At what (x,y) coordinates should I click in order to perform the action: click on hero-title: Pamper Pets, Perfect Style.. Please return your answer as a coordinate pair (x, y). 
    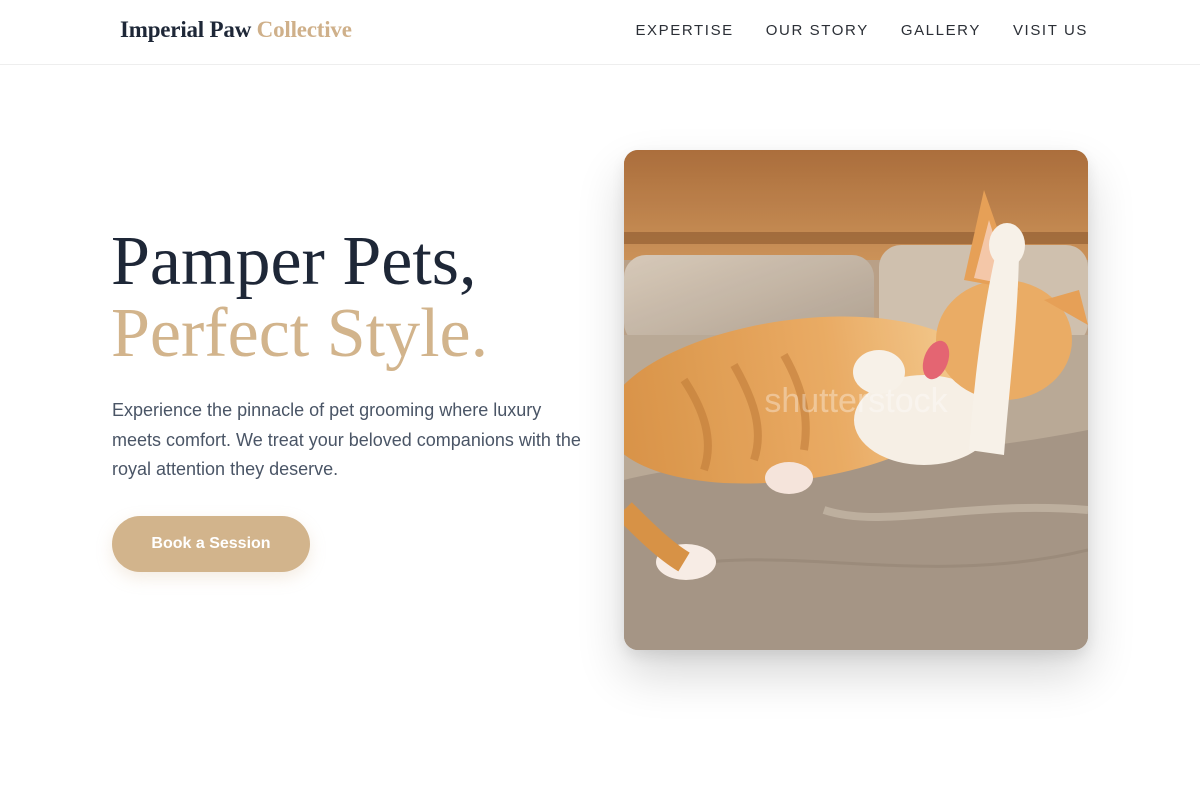
    Looking at the image, I should click on (299, 298).